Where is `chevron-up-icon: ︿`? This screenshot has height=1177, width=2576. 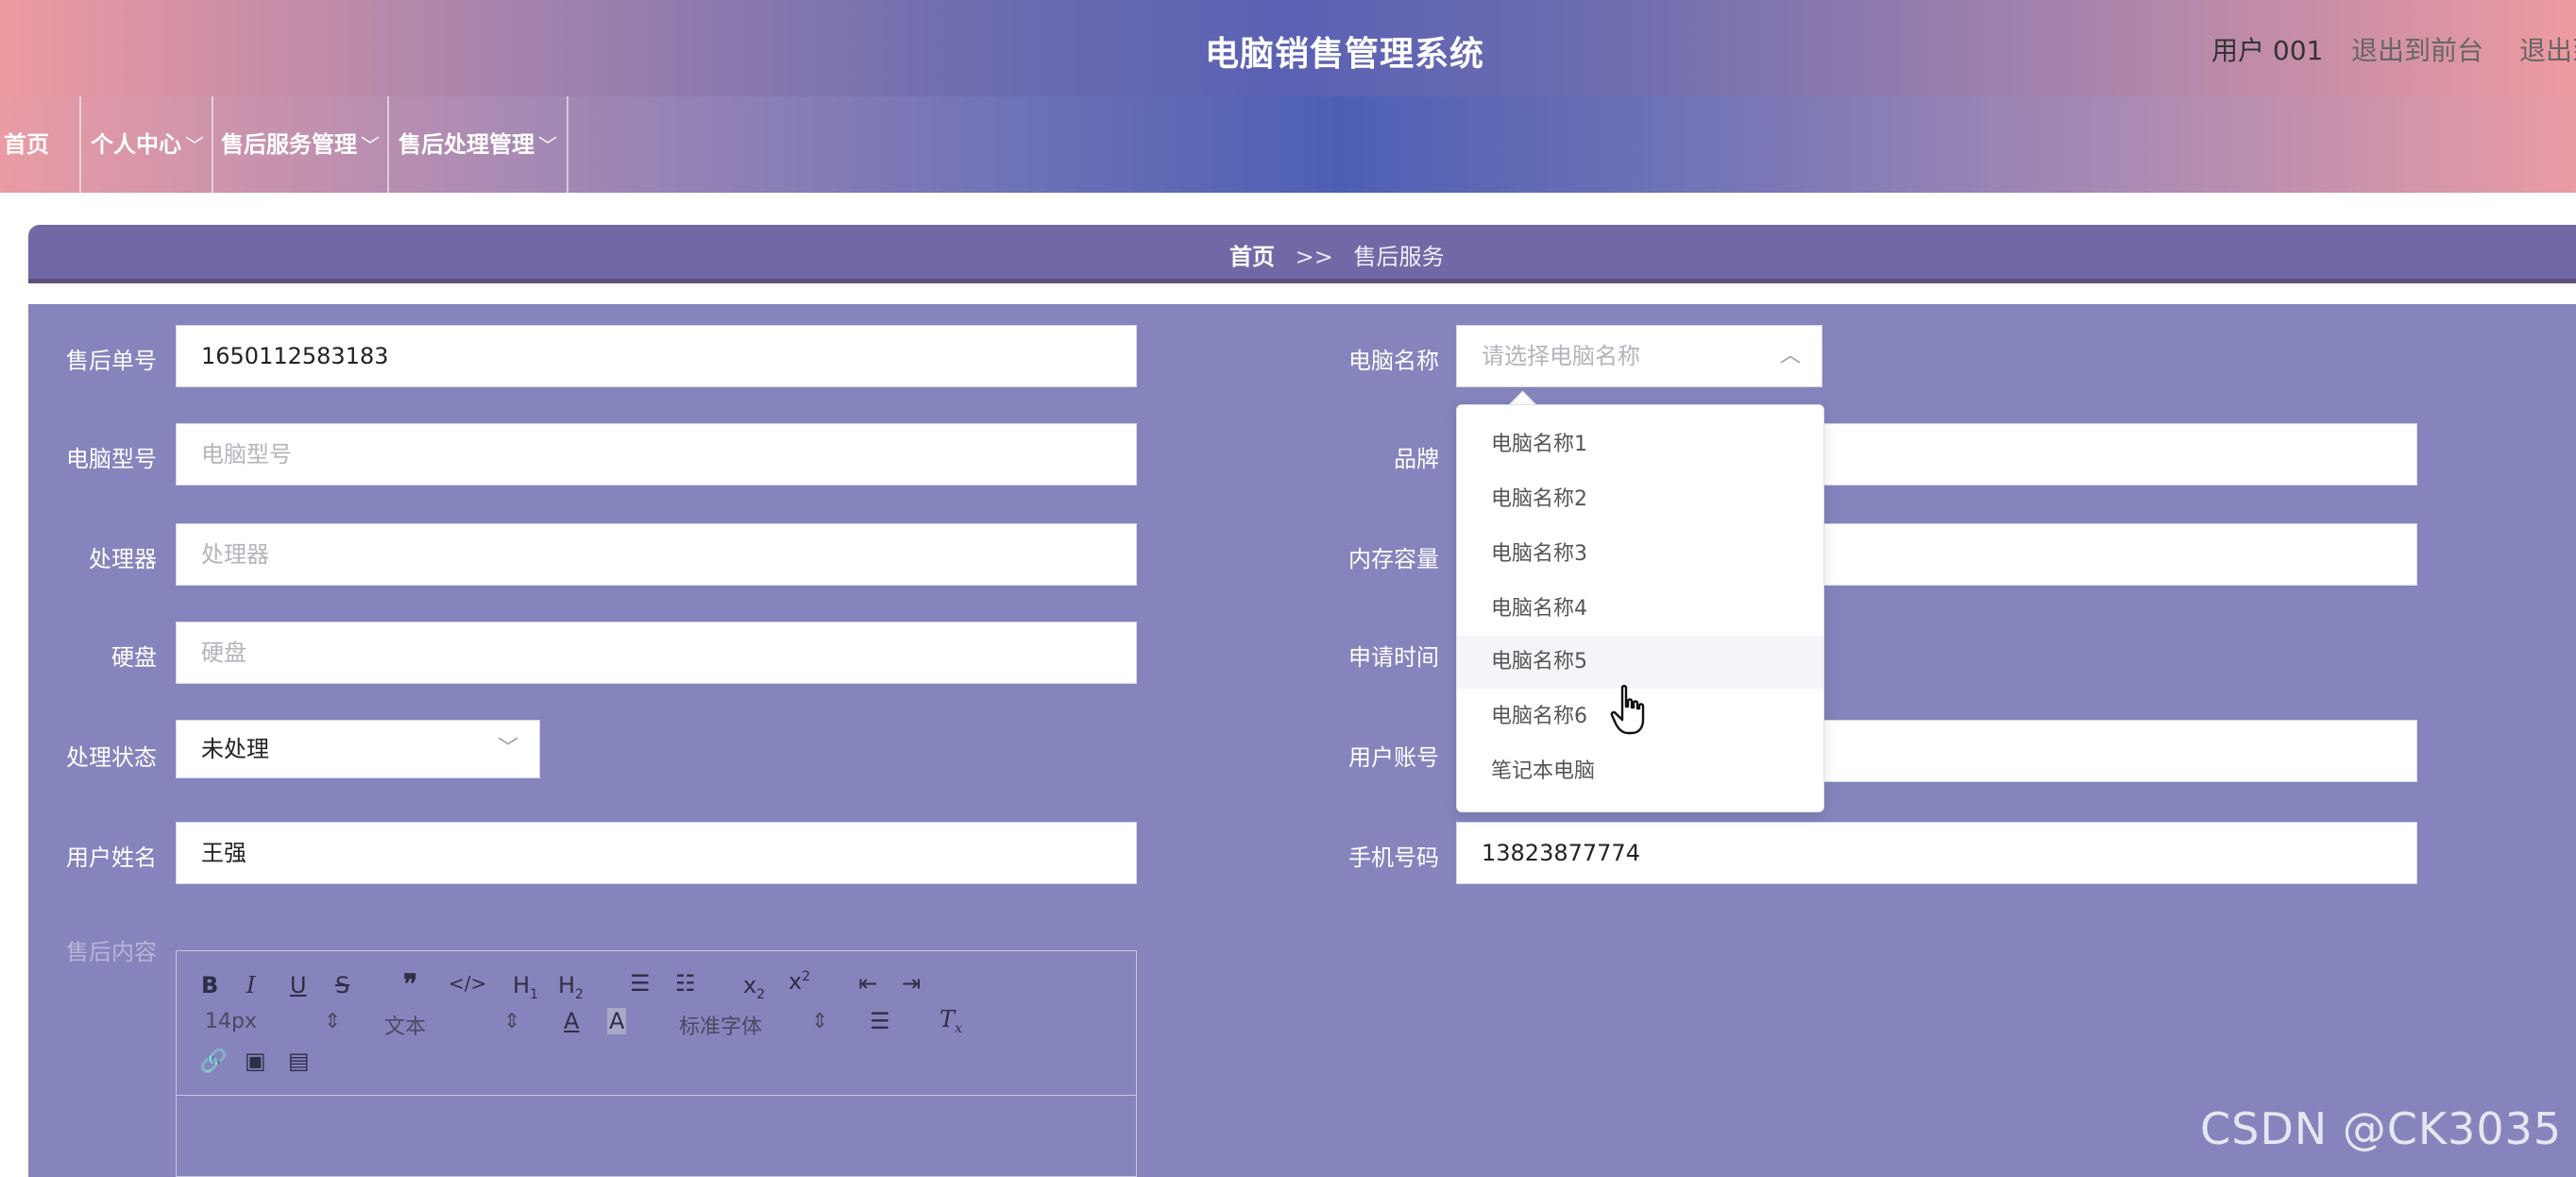 chevron-up-icon: ︿ is located at coordinates (1790, 356).